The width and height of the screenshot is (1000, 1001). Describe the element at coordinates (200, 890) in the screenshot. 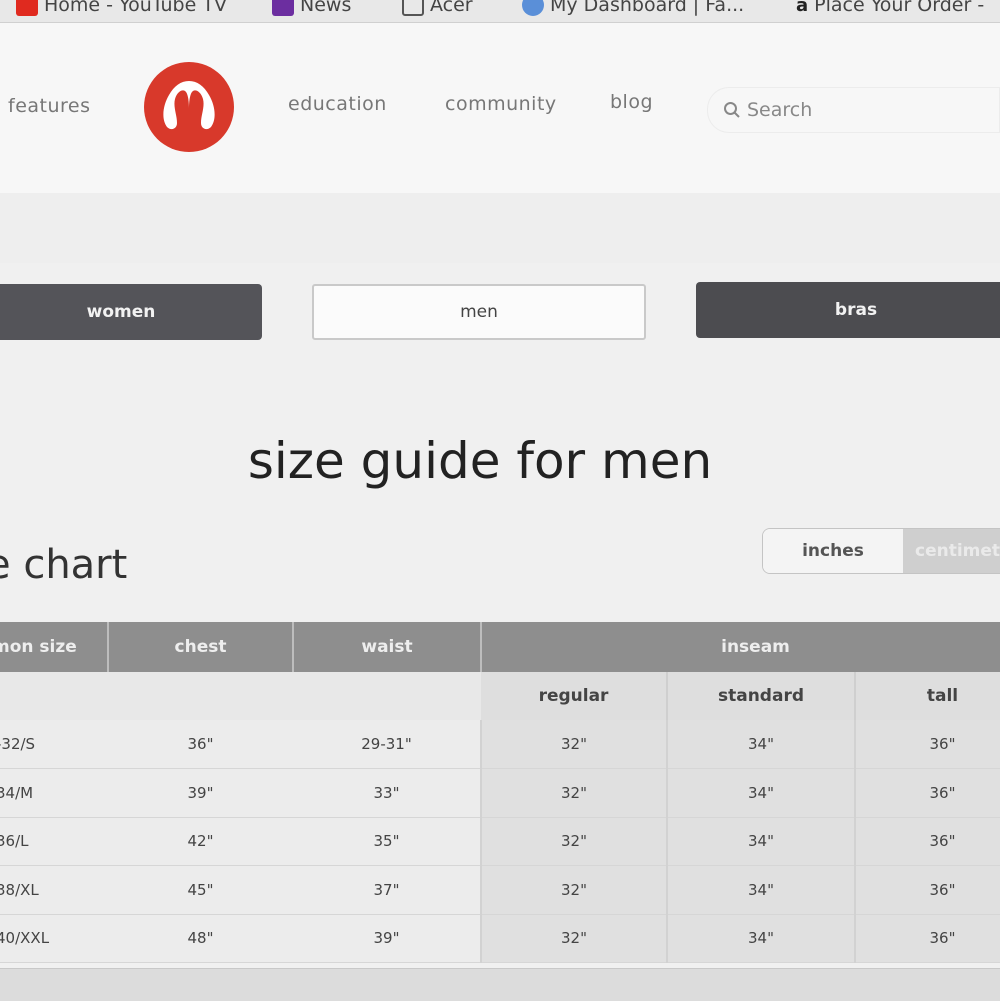

I see `cell-chest: 45"` at that location.